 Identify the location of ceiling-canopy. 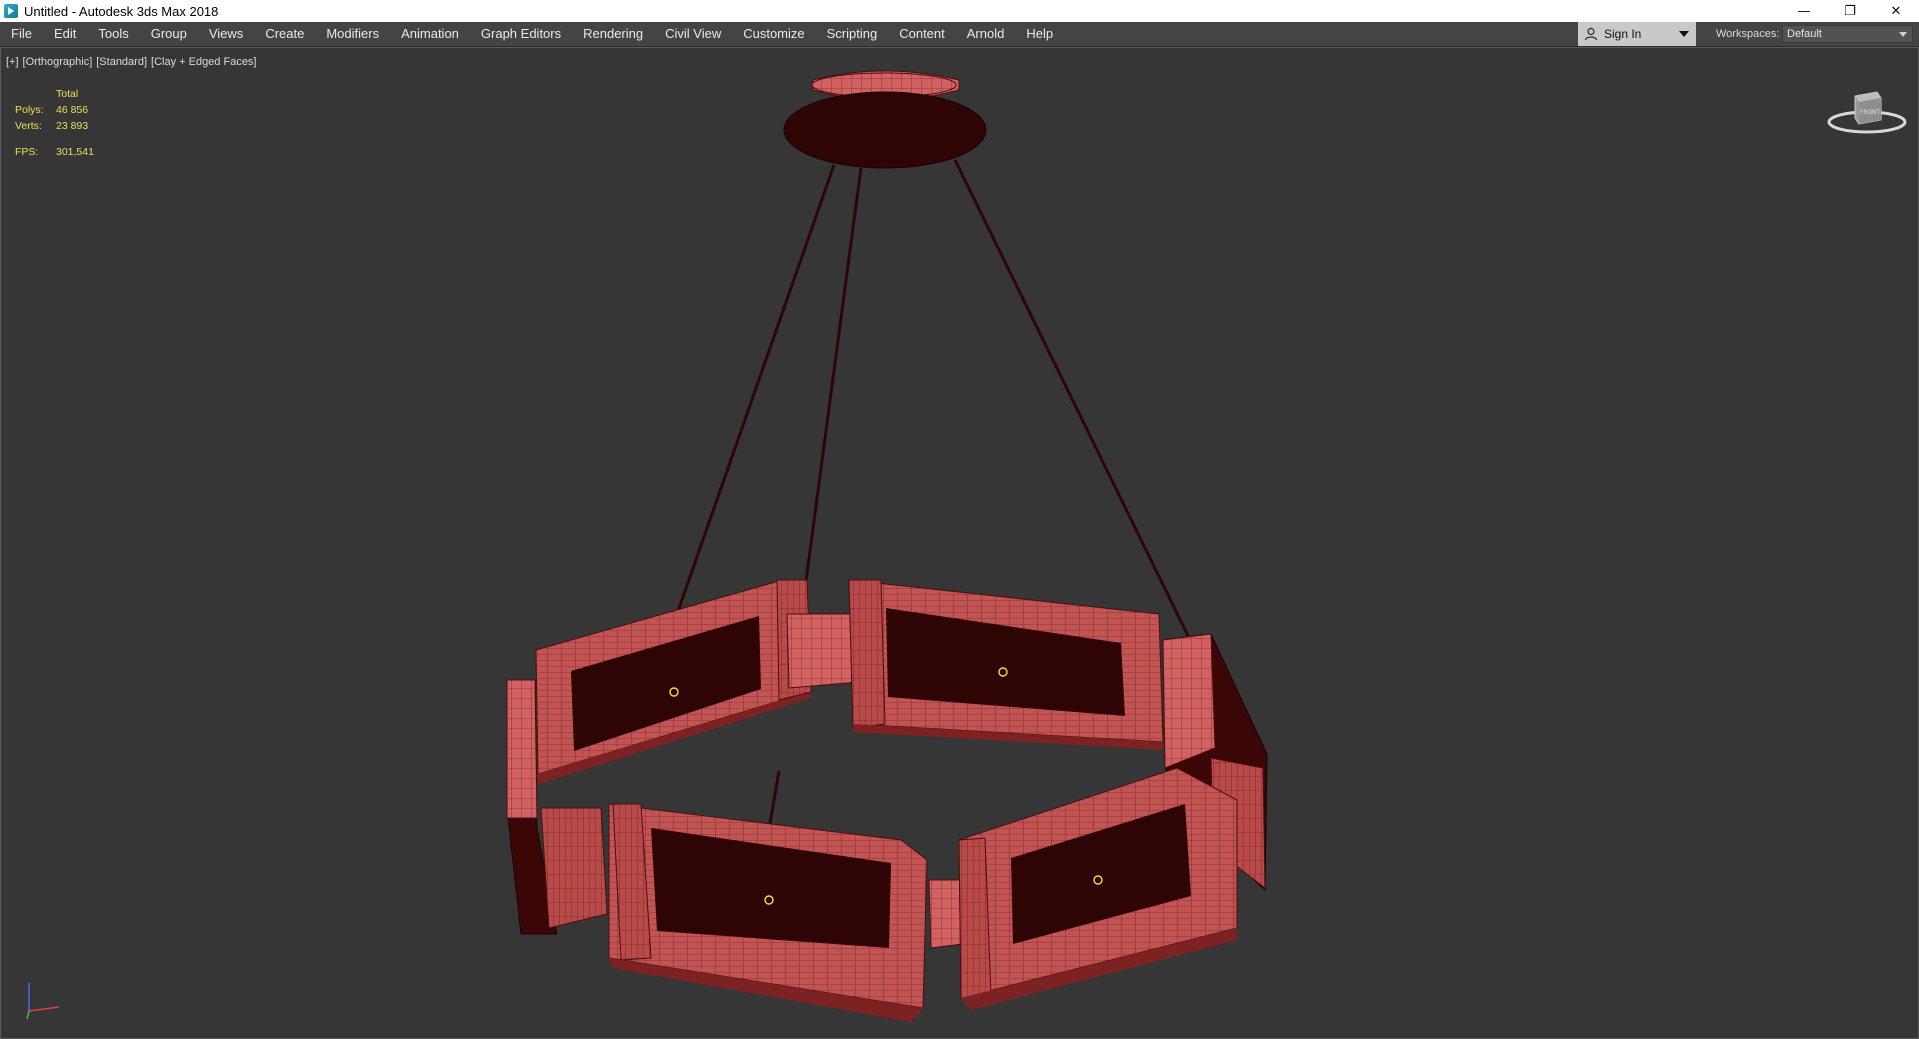
(885, 119).